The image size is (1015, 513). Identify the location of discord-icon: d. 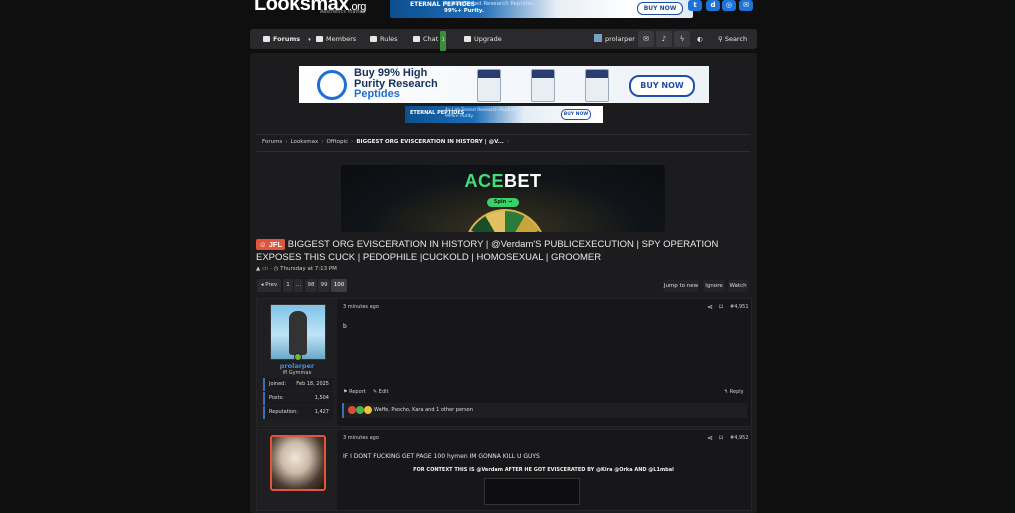
(713, 5).